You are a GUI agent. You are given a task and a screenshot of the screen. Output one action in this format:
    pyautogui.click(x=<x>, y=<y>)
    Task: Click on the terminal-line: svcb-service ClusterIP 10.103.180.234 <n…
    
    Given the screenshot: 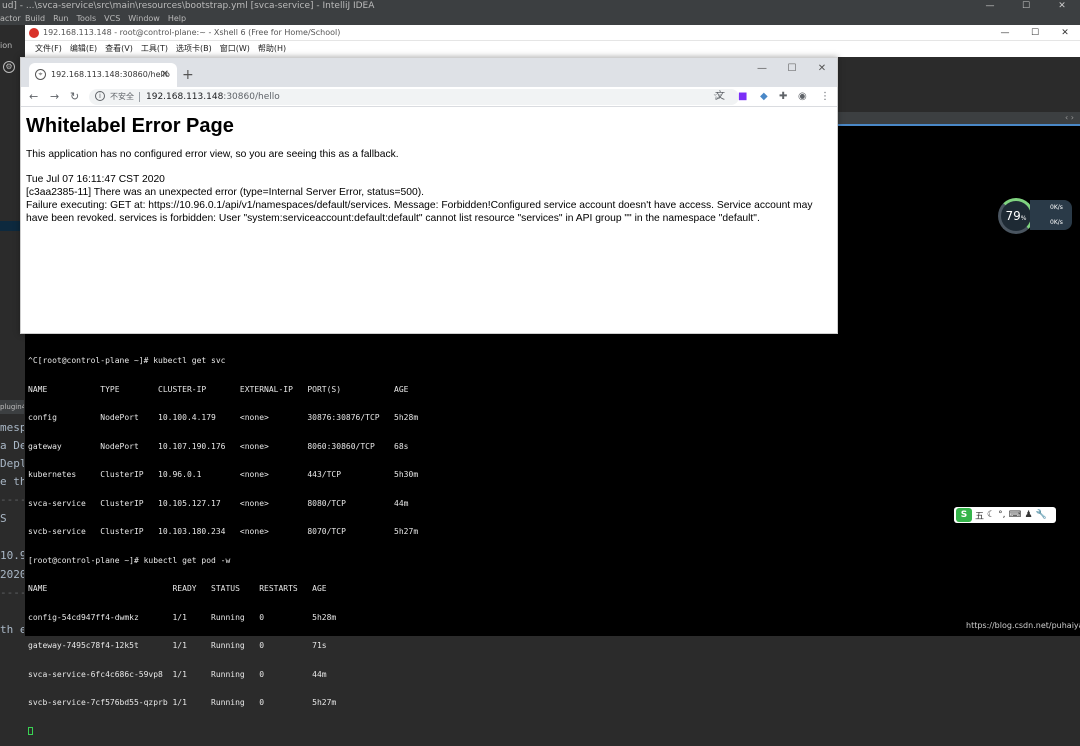 What is the action you would take?
    pyautogui.click(x=223, y=531)
    